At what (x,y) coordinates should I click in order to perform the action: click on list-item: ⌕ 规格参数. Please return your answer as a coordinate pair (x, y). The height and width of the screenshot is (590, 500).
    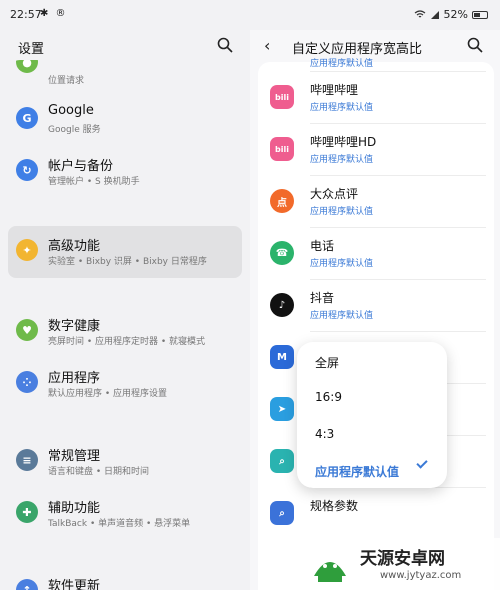
    Looking at the image, I should click on (376, 514).